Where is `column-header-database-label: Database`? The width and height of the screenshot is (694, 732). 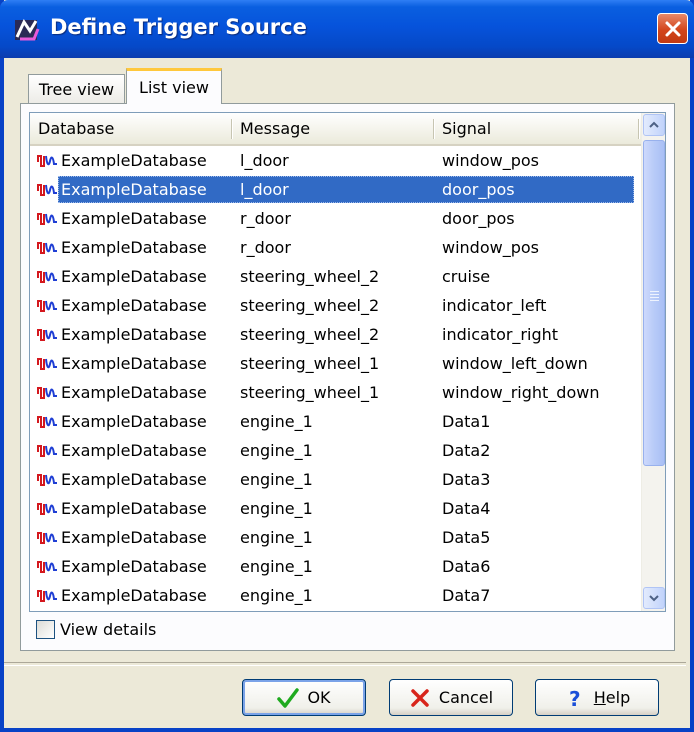 column-header-database-label: Database is located at coordinates (76, 128).